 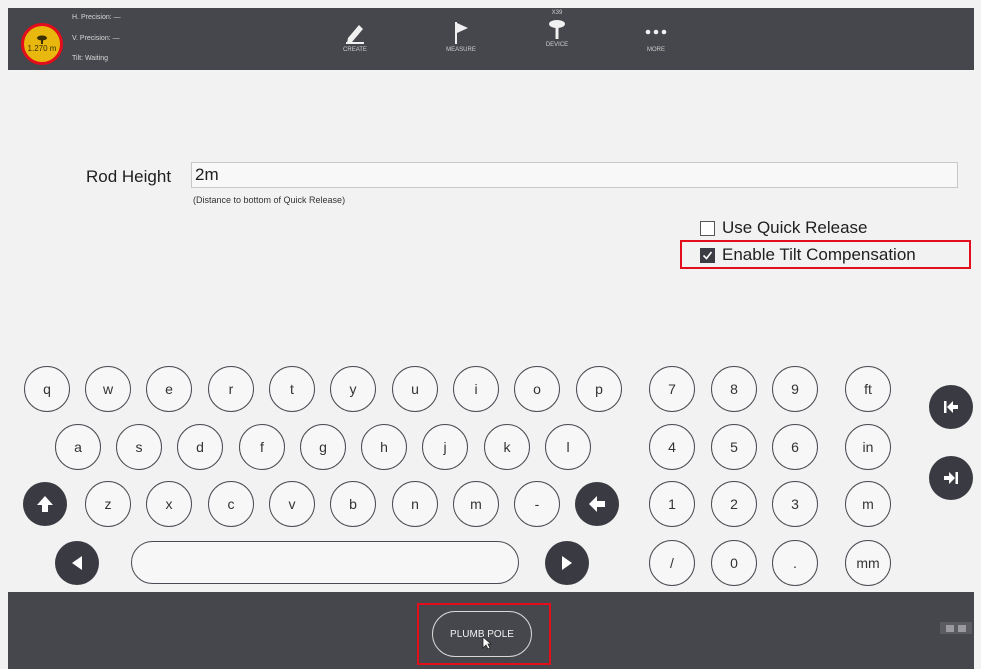 What do you see at coordinates (108, 504) in the screenshot?
I see `key-z: z` at bounding box center [108, 504].